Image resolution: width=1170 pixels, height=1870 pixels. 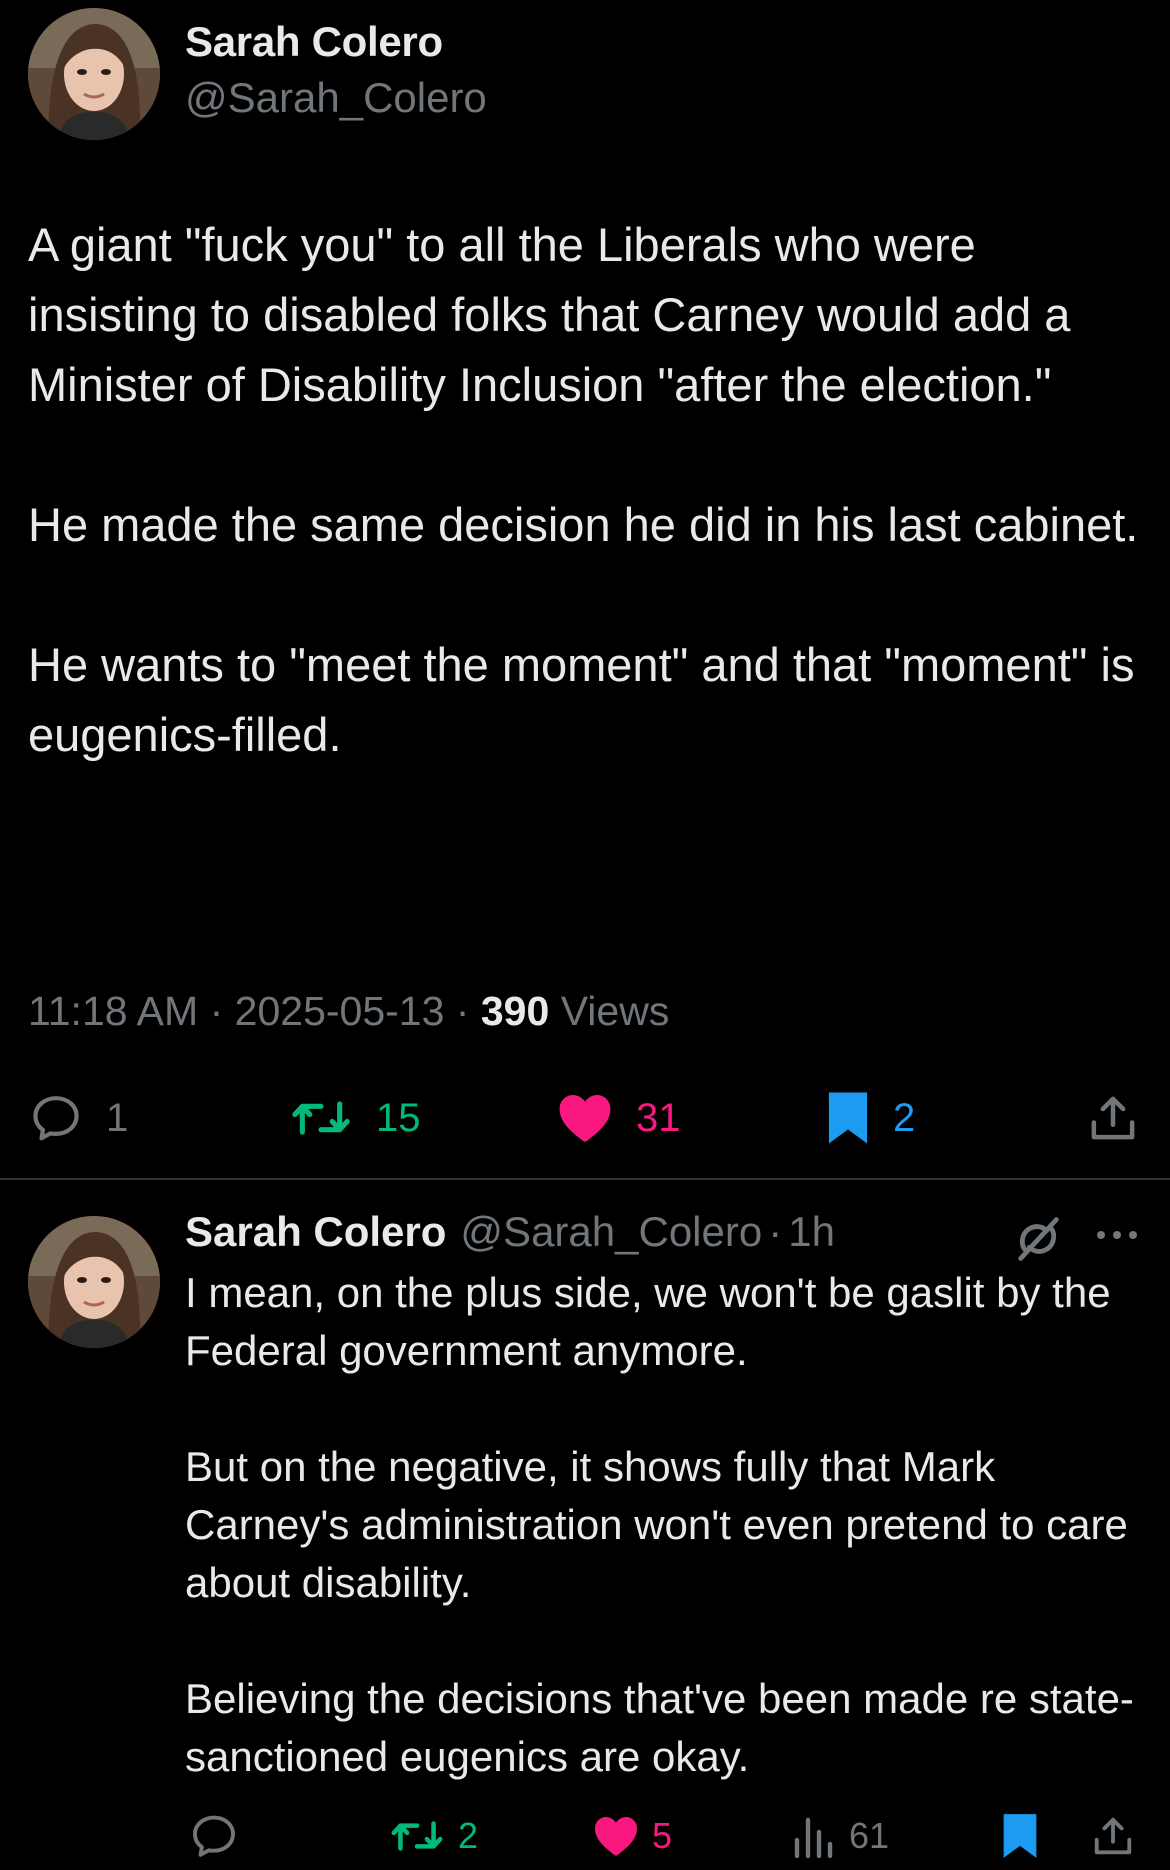 I want to click on repost-count: 2, so click(x=468, y=1835).